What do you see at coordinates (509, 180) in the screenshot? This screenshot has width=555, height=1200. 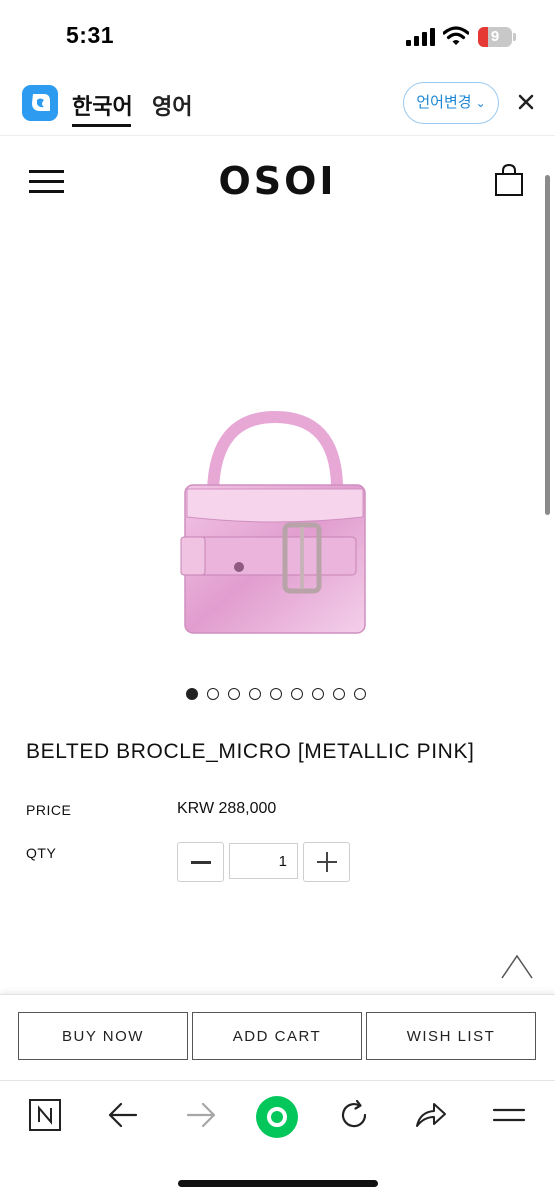 I see `shopping-bag-icon` at bounding box center [509, 180].